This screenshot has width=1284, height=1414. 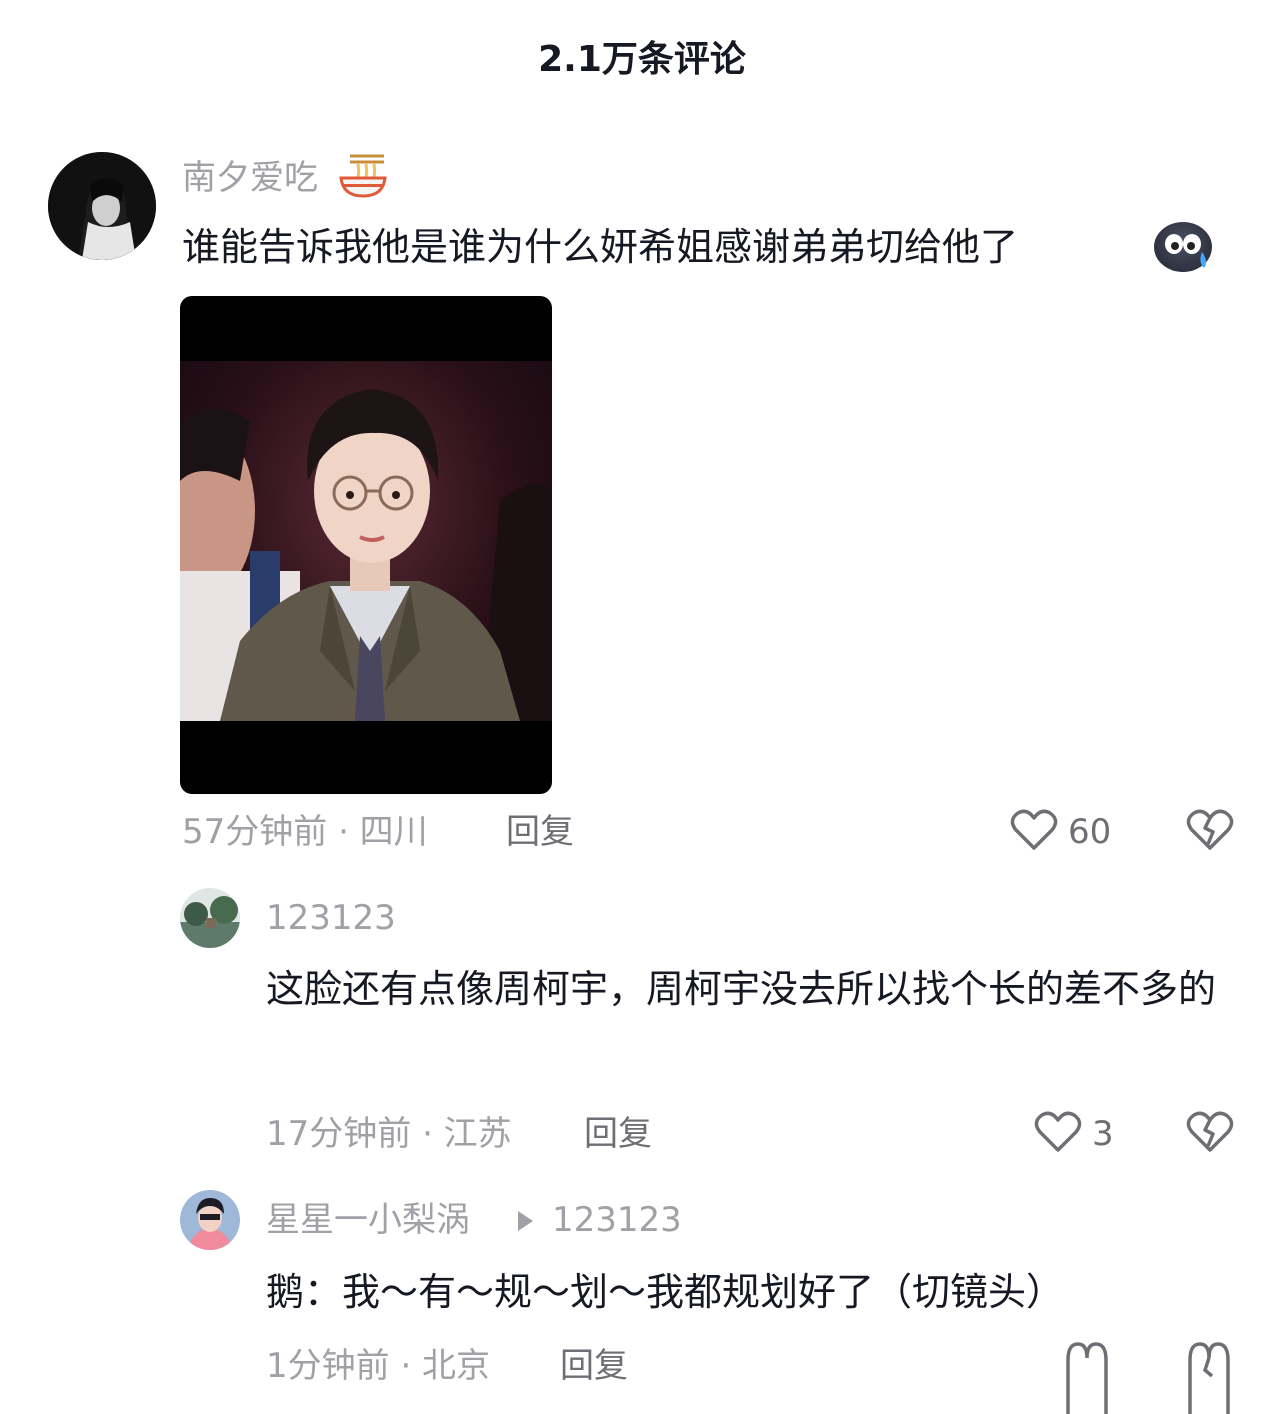 What do you see at coordinates (524, 1221) in the screenshot?
I see `triangle-right-icon` at bounding box center [524, 1221].